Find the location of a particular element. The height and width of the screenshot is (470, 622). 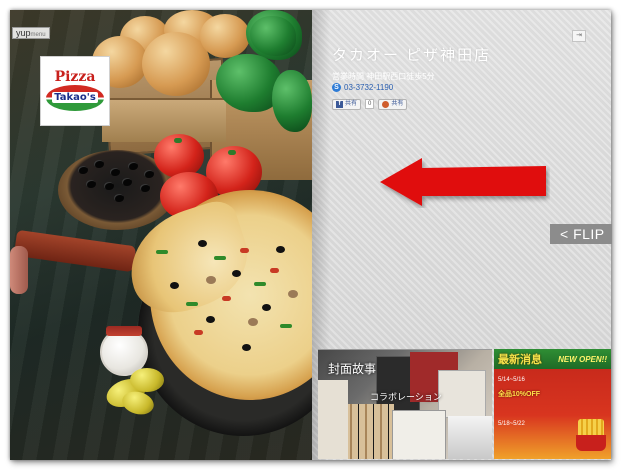

plurk-icon is located at coordinates (386, 104).